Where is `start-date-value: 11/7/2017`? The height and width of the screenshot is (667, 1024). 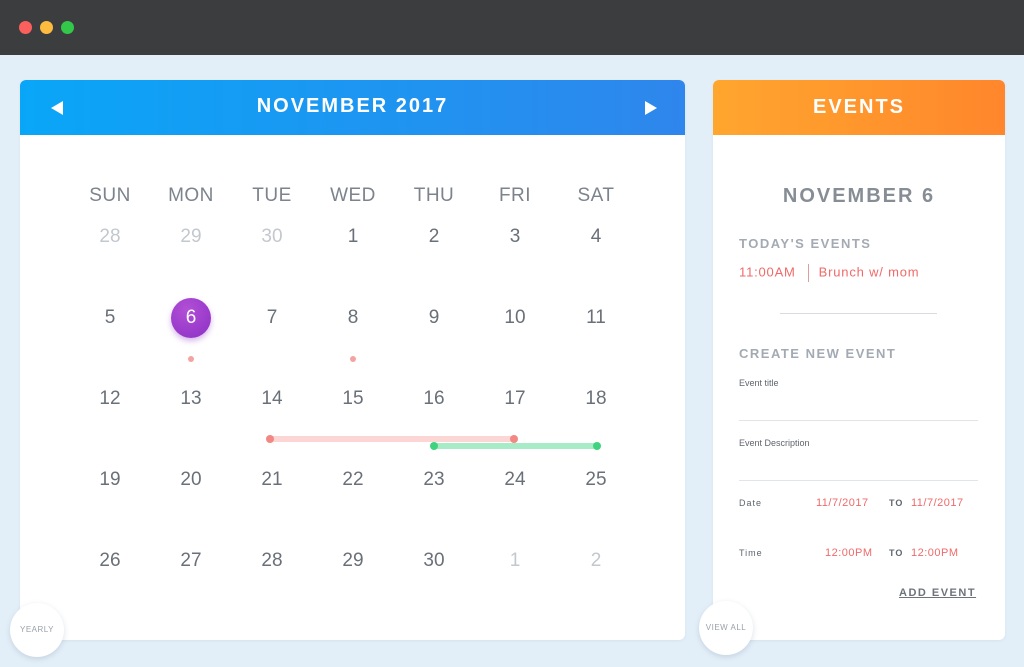
start-date-value: 11/7/2017 is located at coordinates (842, 503).